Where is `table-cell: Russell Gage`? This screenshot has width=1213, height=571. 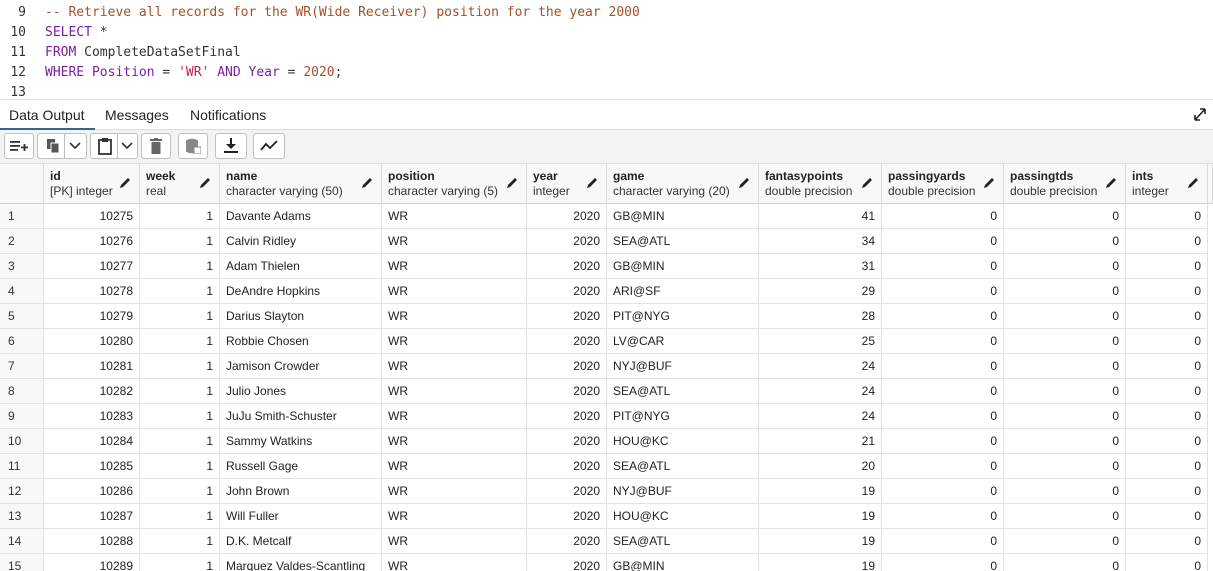
table-cell: Russell Gage is located at coordinates (301, 466).